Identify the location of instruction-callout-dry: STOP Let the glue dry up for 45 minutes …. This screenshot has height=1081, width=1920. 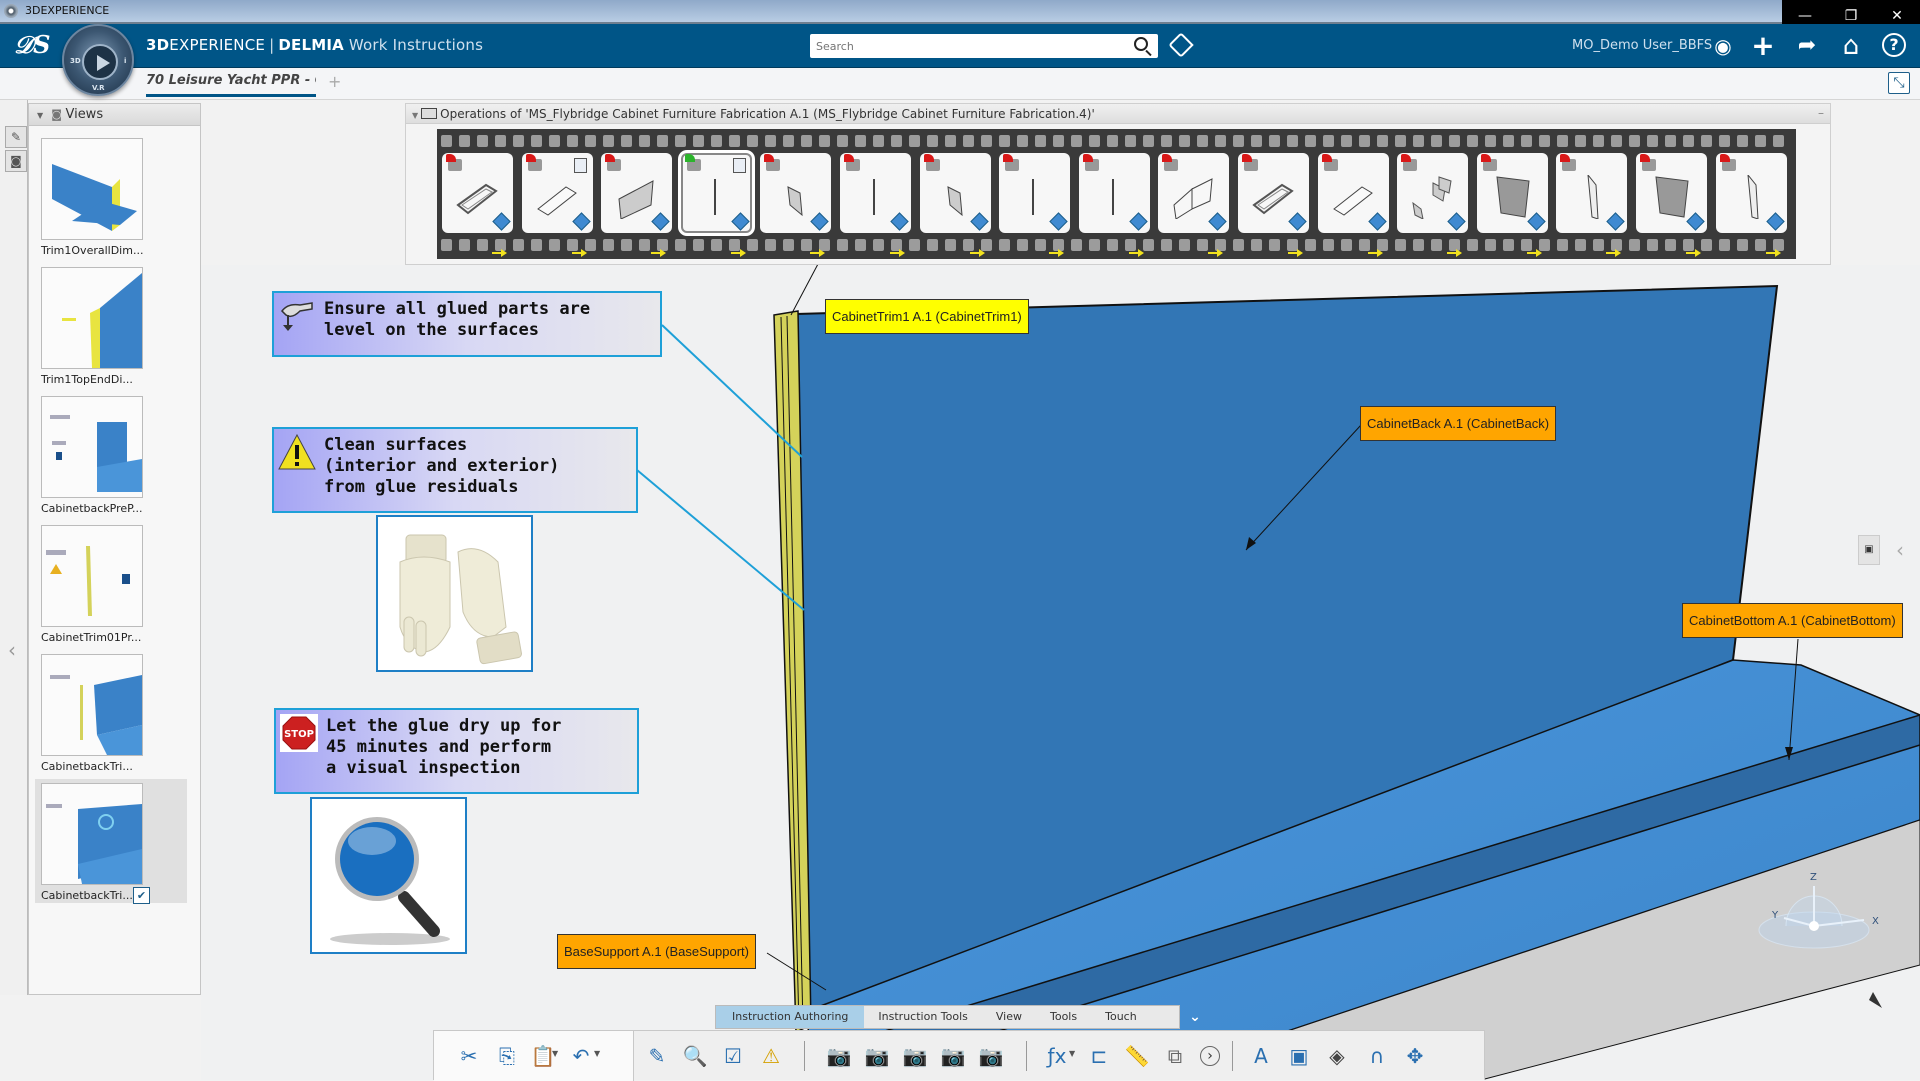
(456, 751).